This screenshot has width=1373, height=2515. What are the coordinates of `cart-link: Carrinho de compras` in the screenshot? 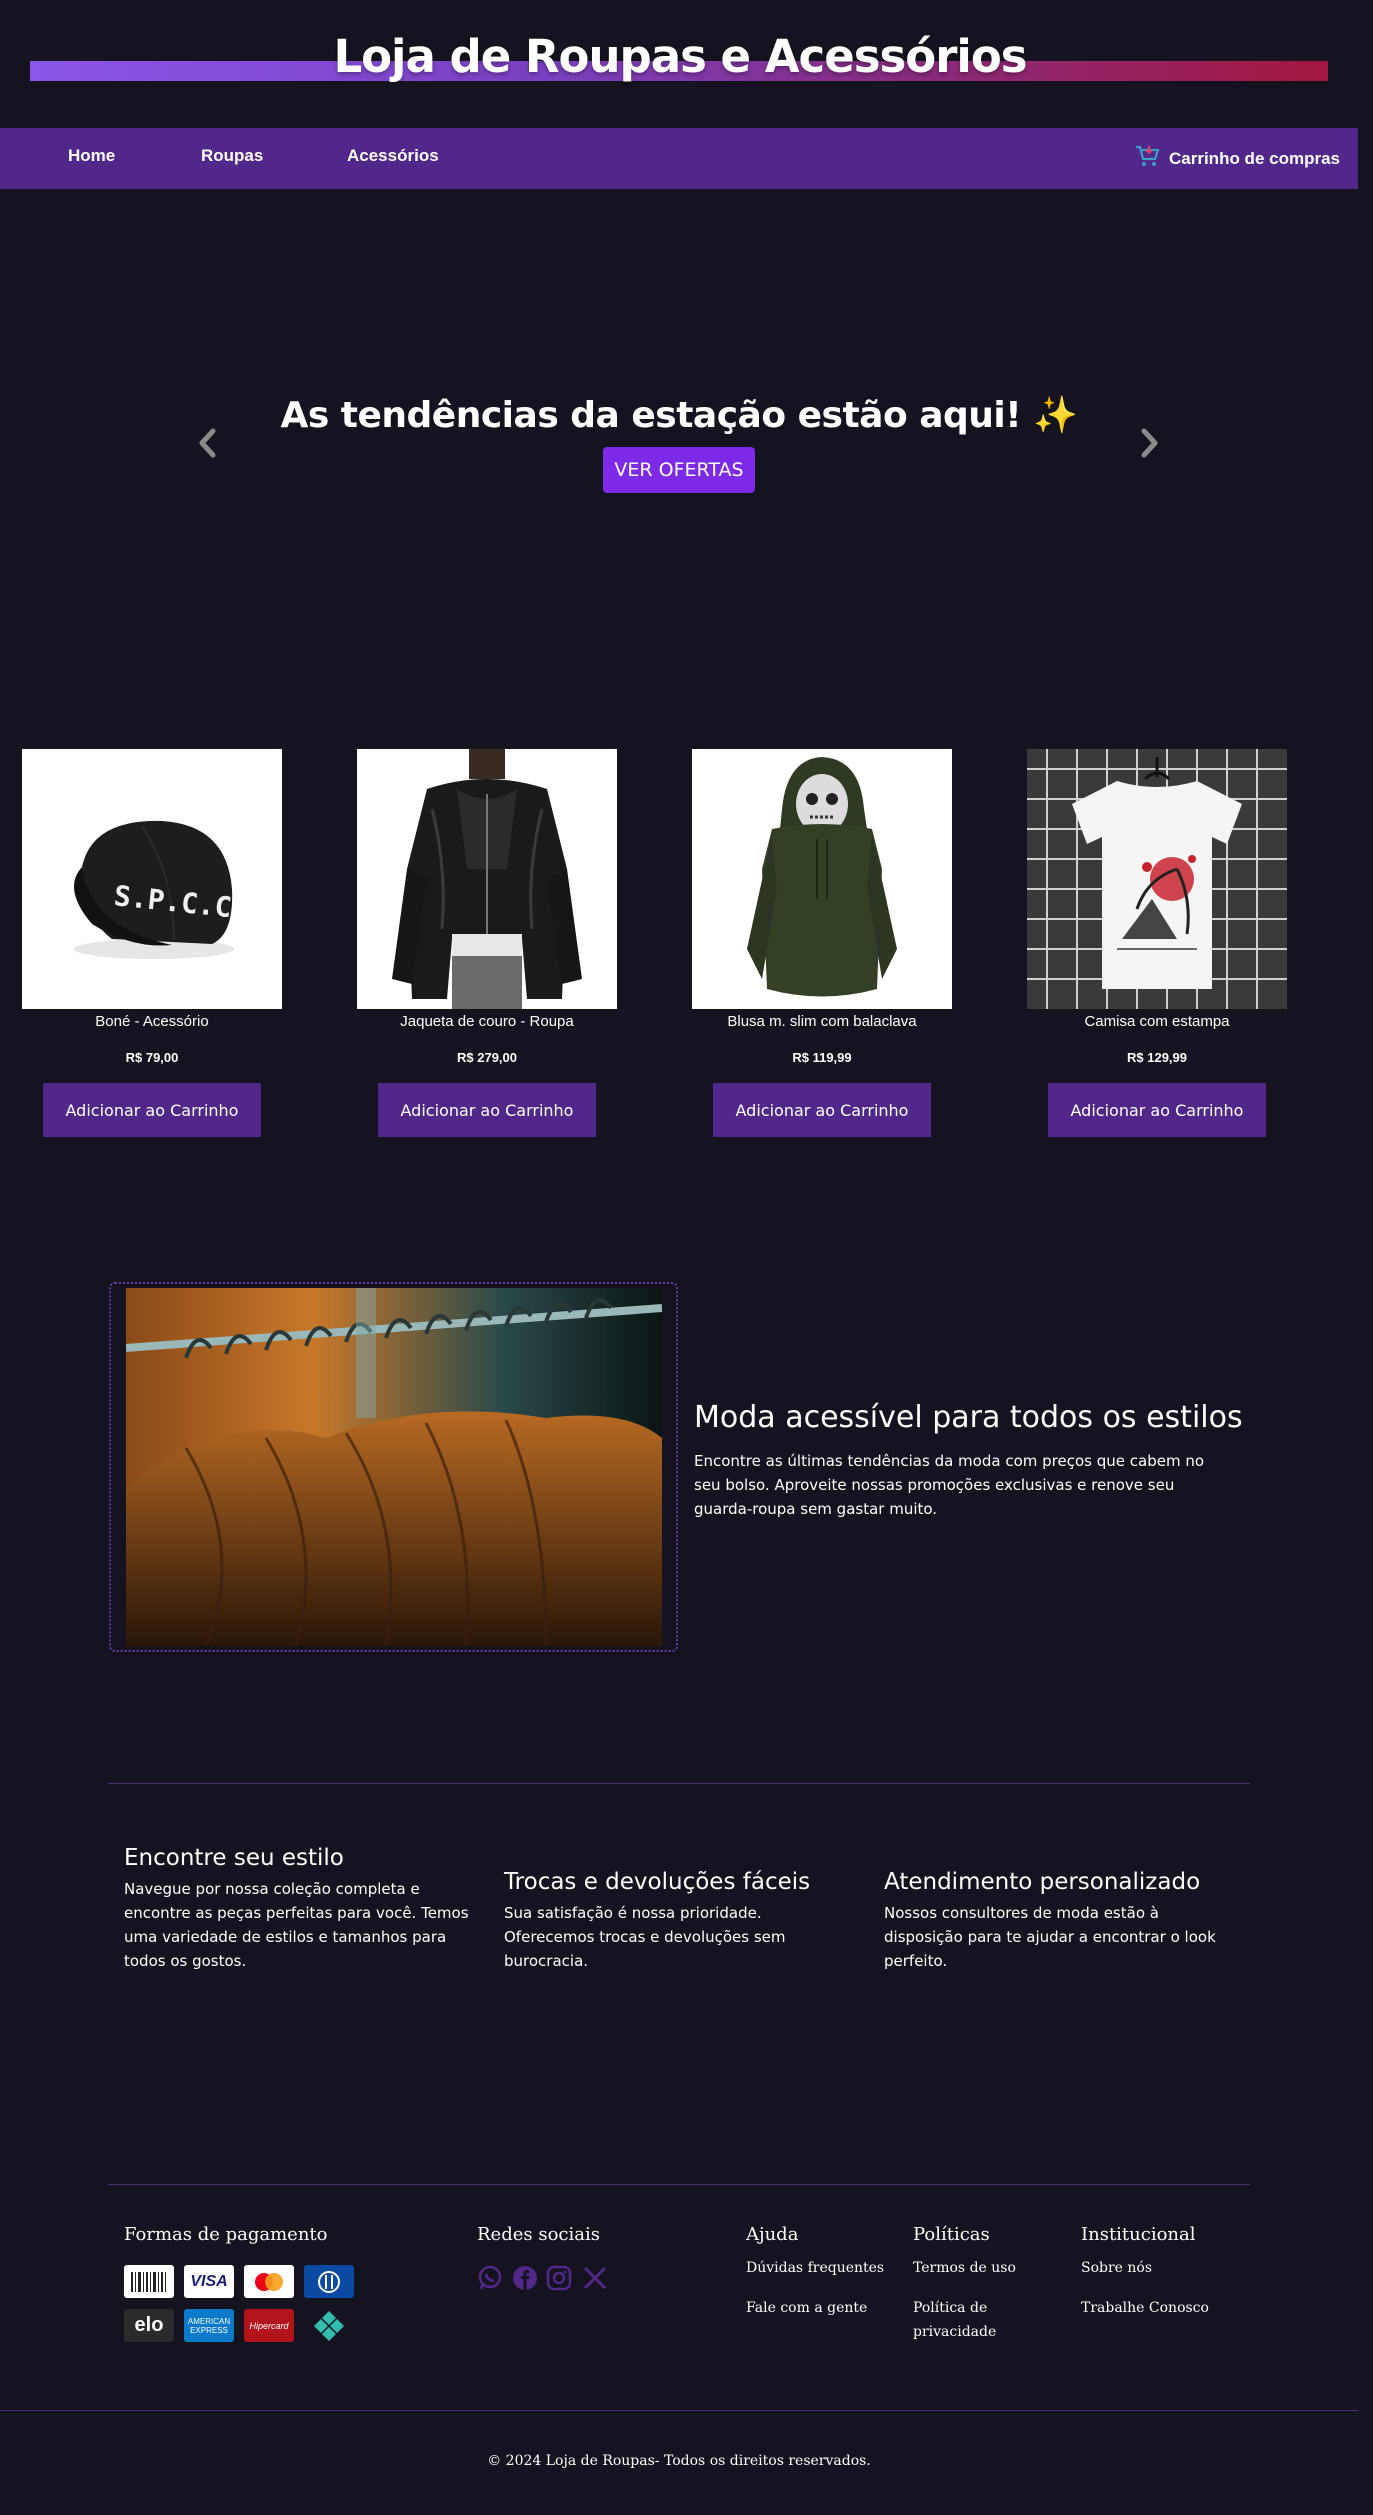 It's located at (1237, 158).